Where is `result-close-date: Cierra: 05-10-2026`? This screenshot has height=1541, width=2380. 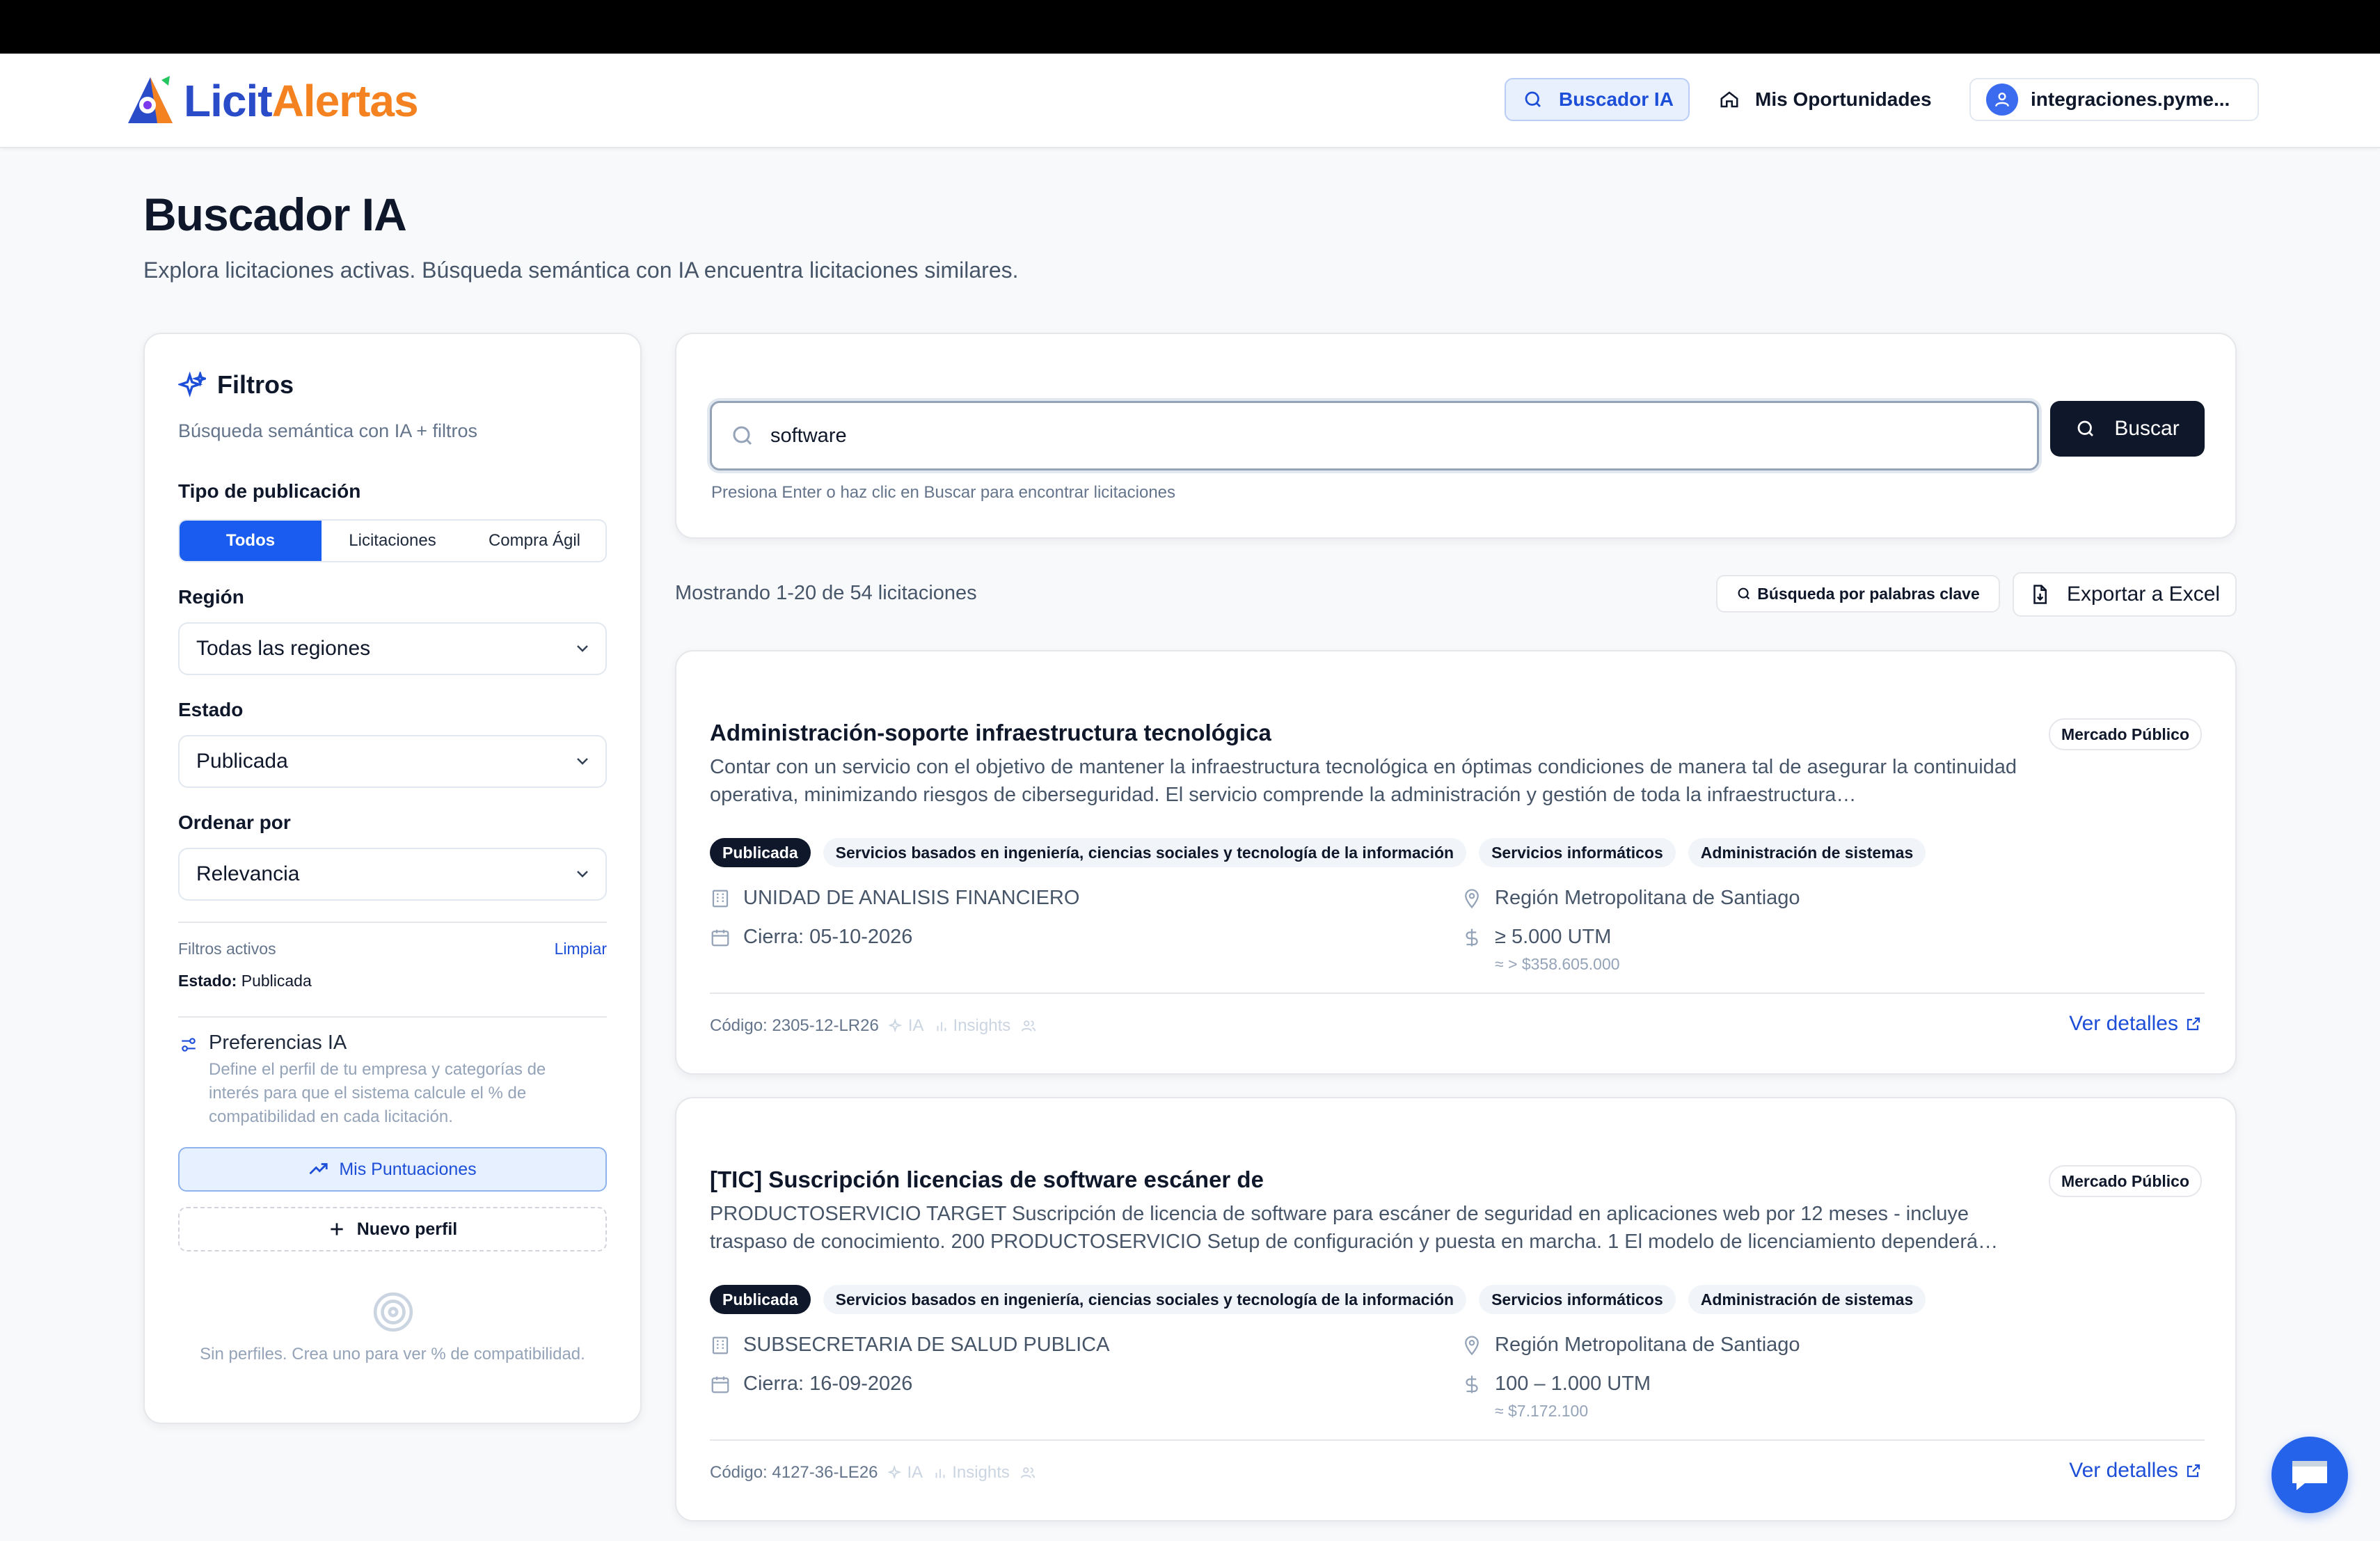 result-close-date: Cierra: 05-10-2026 is located at coordinates (811, 937).